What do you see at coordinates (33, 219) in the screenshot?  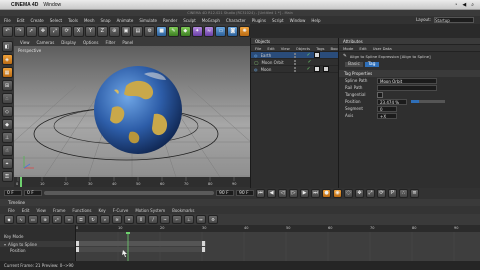 I see `tl-motion-icon: ▭` at bounding box center [33, 219].